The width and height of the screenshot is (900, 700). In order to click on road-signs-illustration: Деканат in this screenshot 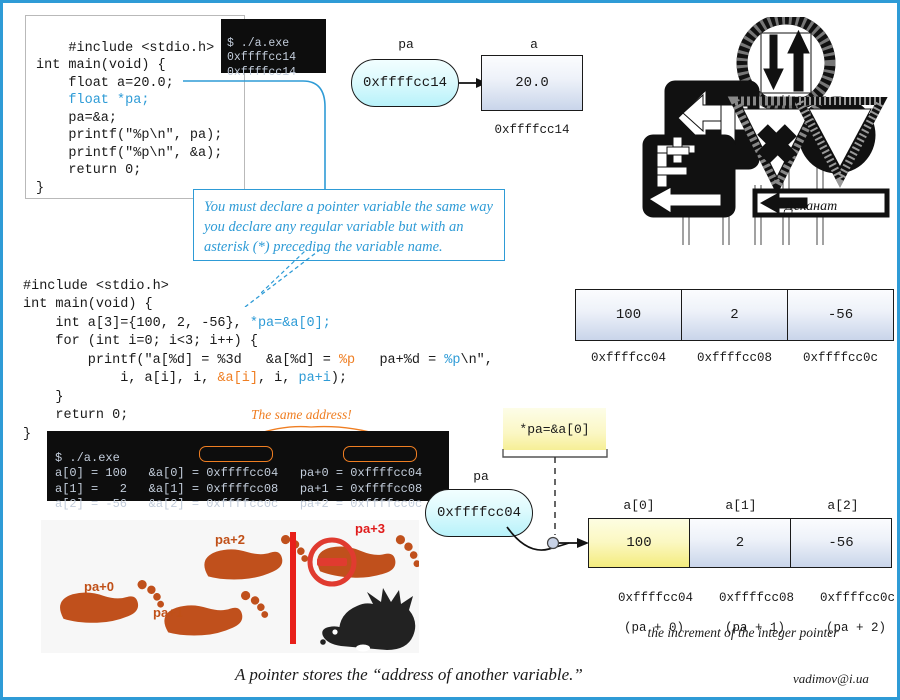, I will do `click(766, 131)`.